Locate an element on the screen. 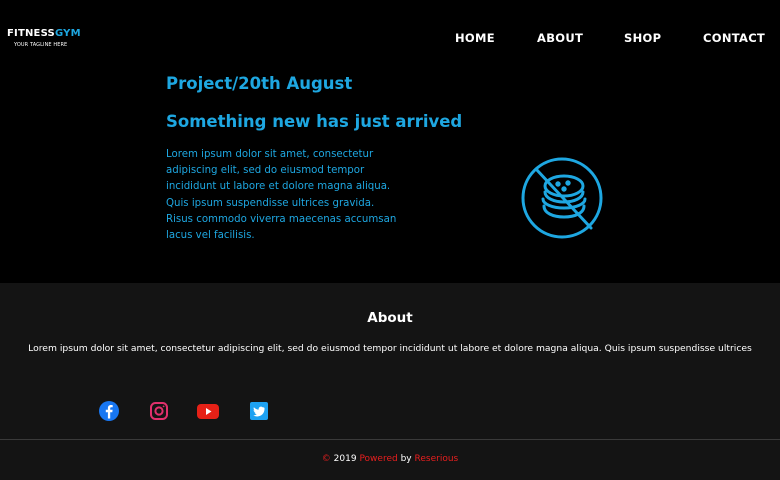 The image size is (780, 480). facebook-icon is located at coordinates (109, 411).